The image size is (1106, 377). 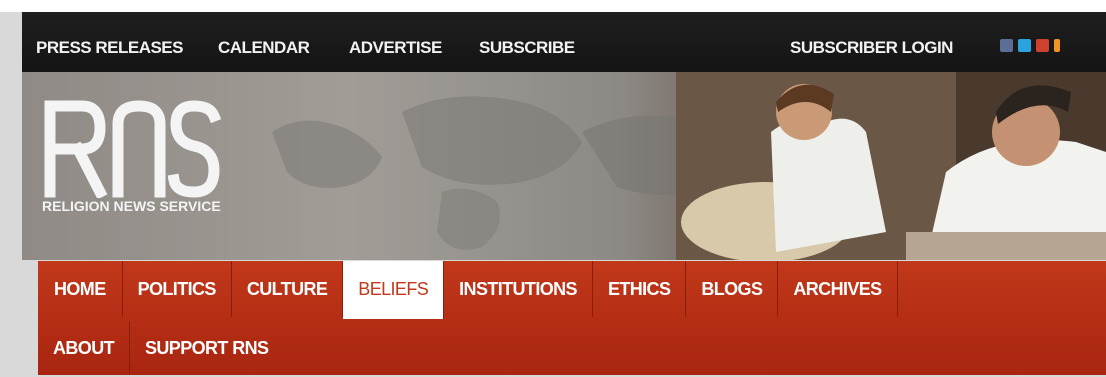 I want to click on press-releases-link: PRESS RELEASES, so click(x=110, y=48).